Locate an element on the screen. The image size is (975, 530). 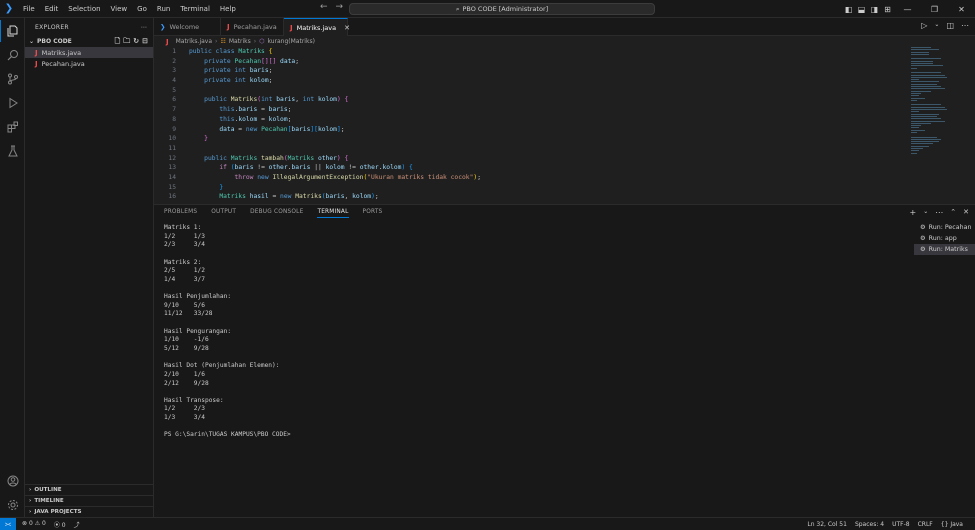
terminal-line: 2/12 9/28 is located at coordinates (186, 383).